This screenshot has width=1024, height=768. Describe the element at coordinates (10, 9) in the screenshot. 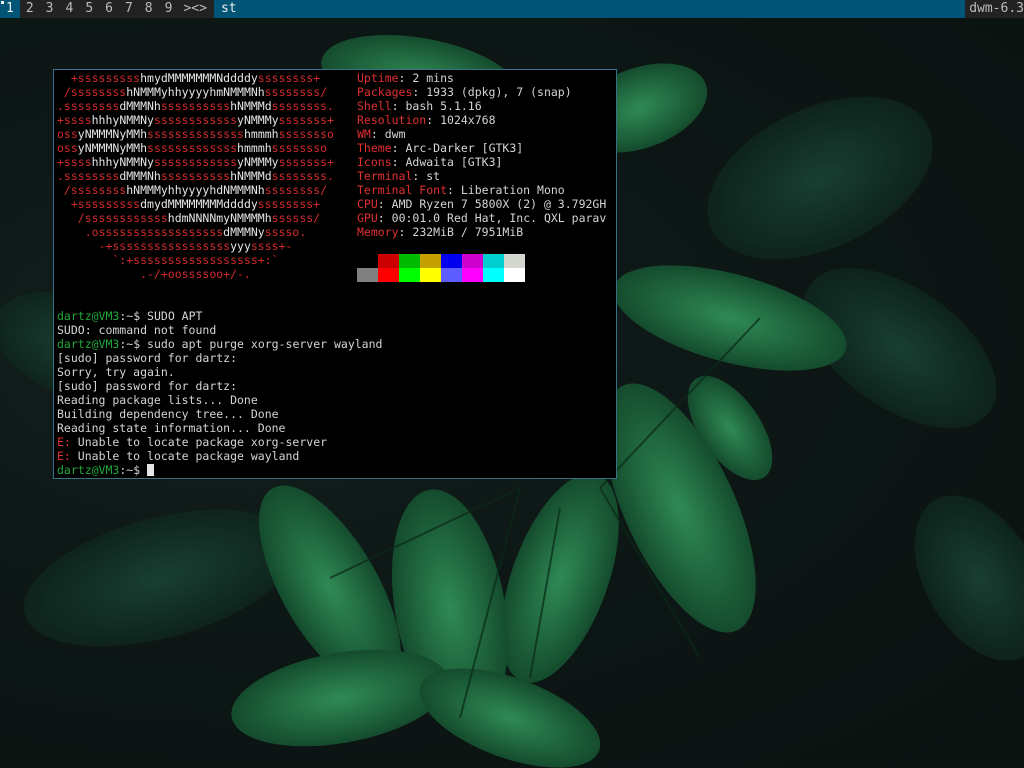

I see `tag-1: 1` at that location.